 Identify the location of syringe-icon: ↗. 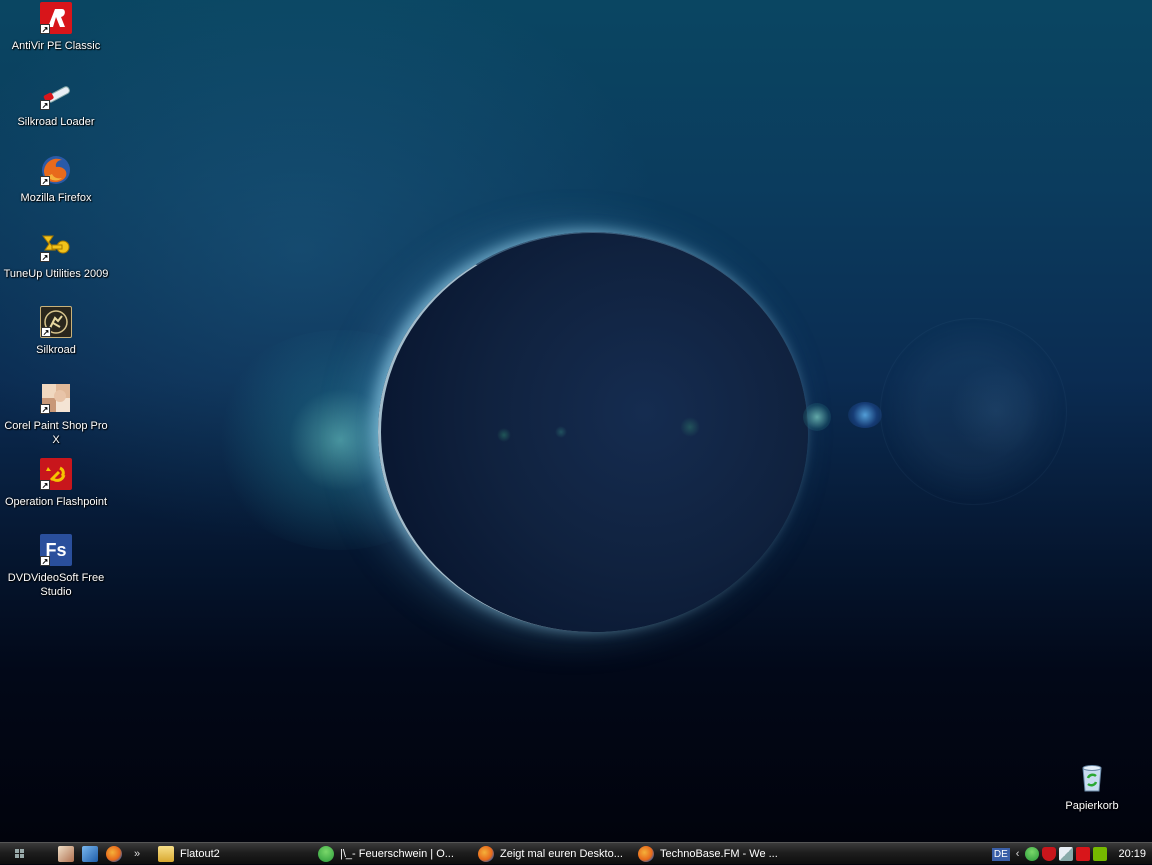
(56, 94).